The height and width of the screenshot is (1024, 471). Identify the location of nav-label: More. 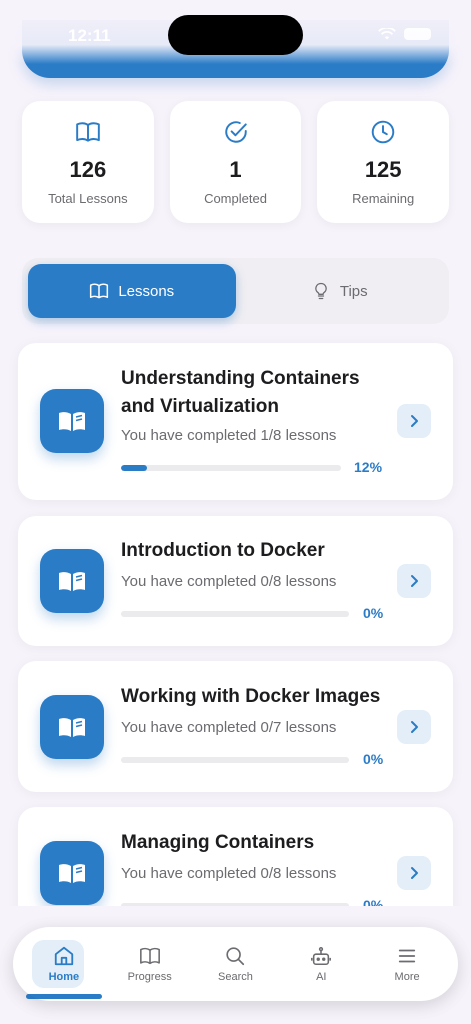
(407, 977).